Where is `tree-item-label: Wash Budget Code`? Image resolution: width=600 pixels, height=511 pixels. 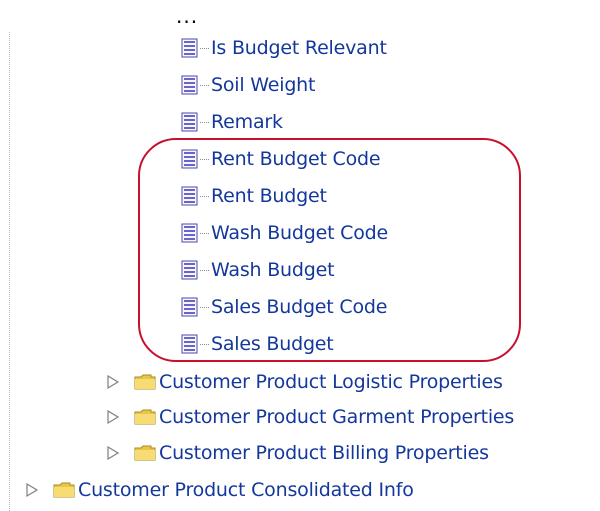
tree-item-label: Wash Budget Code is located at coordinates (300, 233).